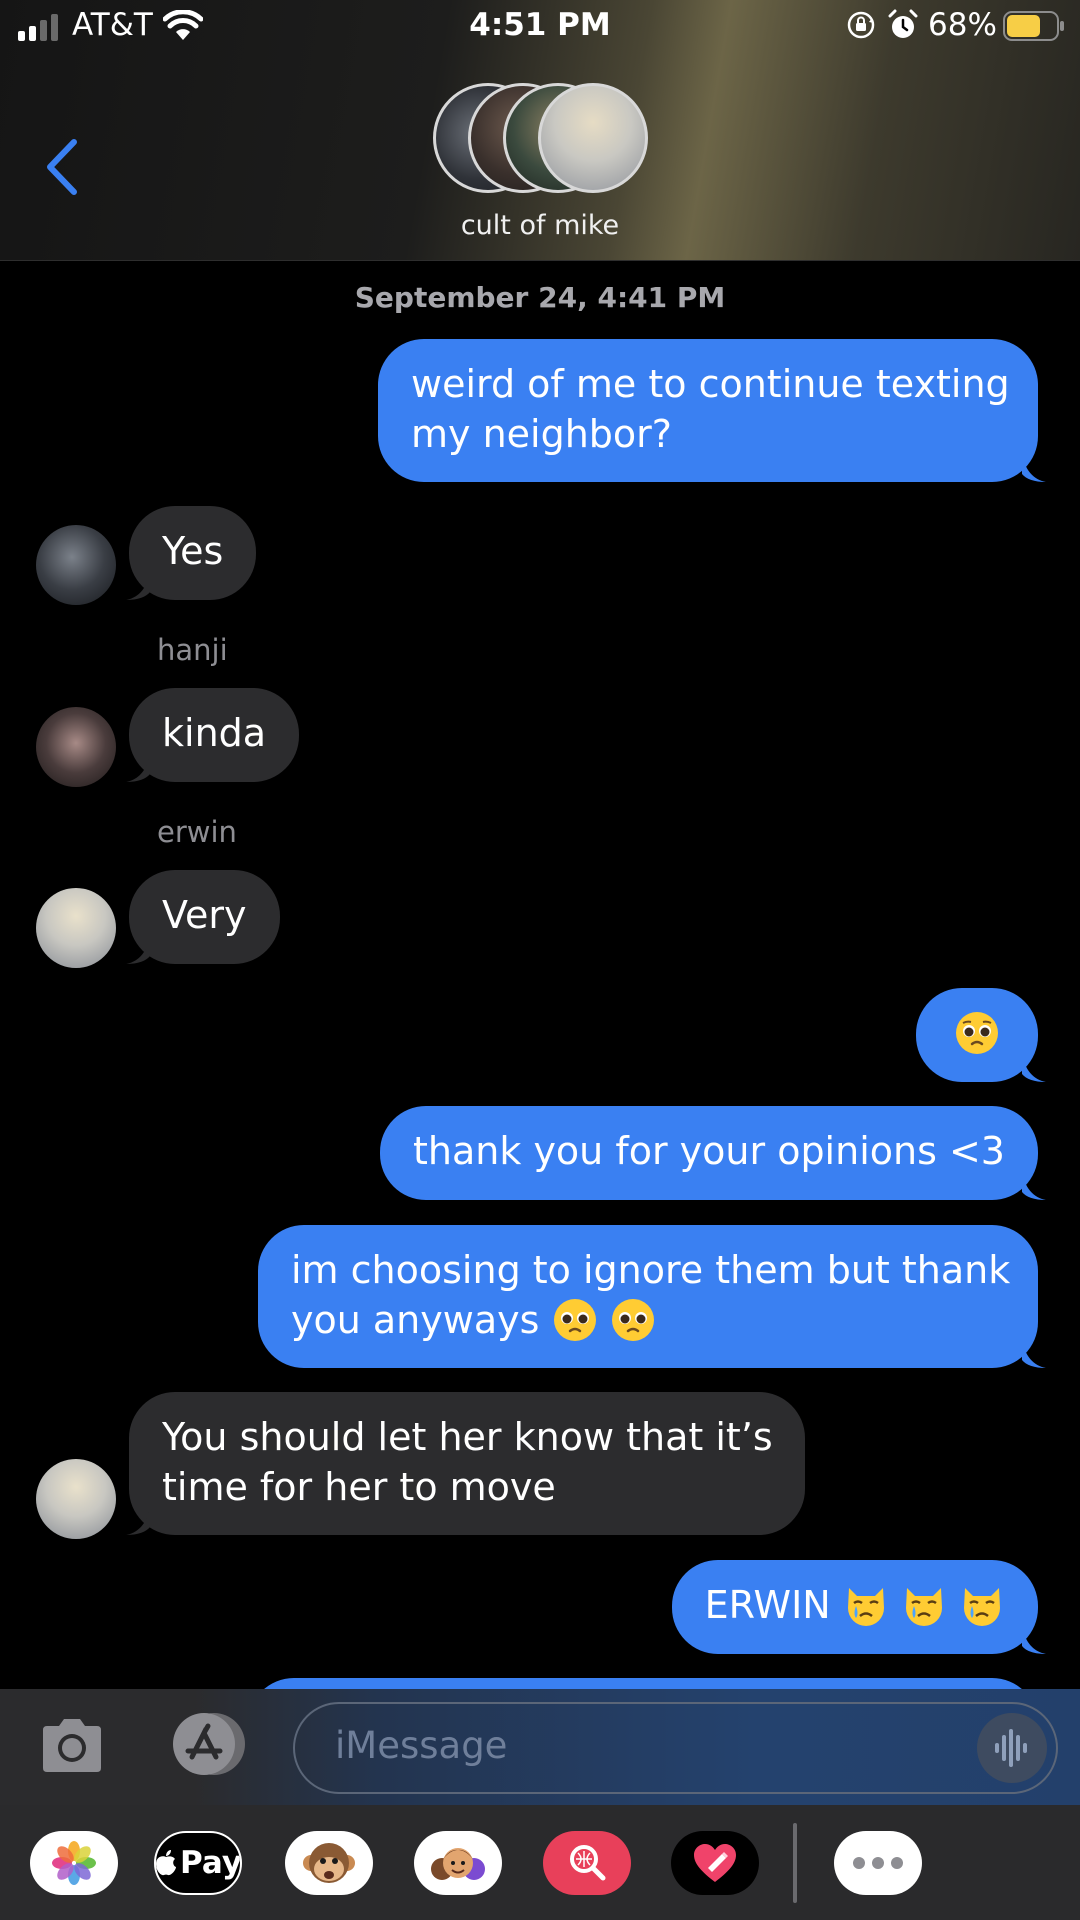 The height and width of the screenshot is (1920, 1080). I want to click on apple-logo-icon, so click(166, 1863).